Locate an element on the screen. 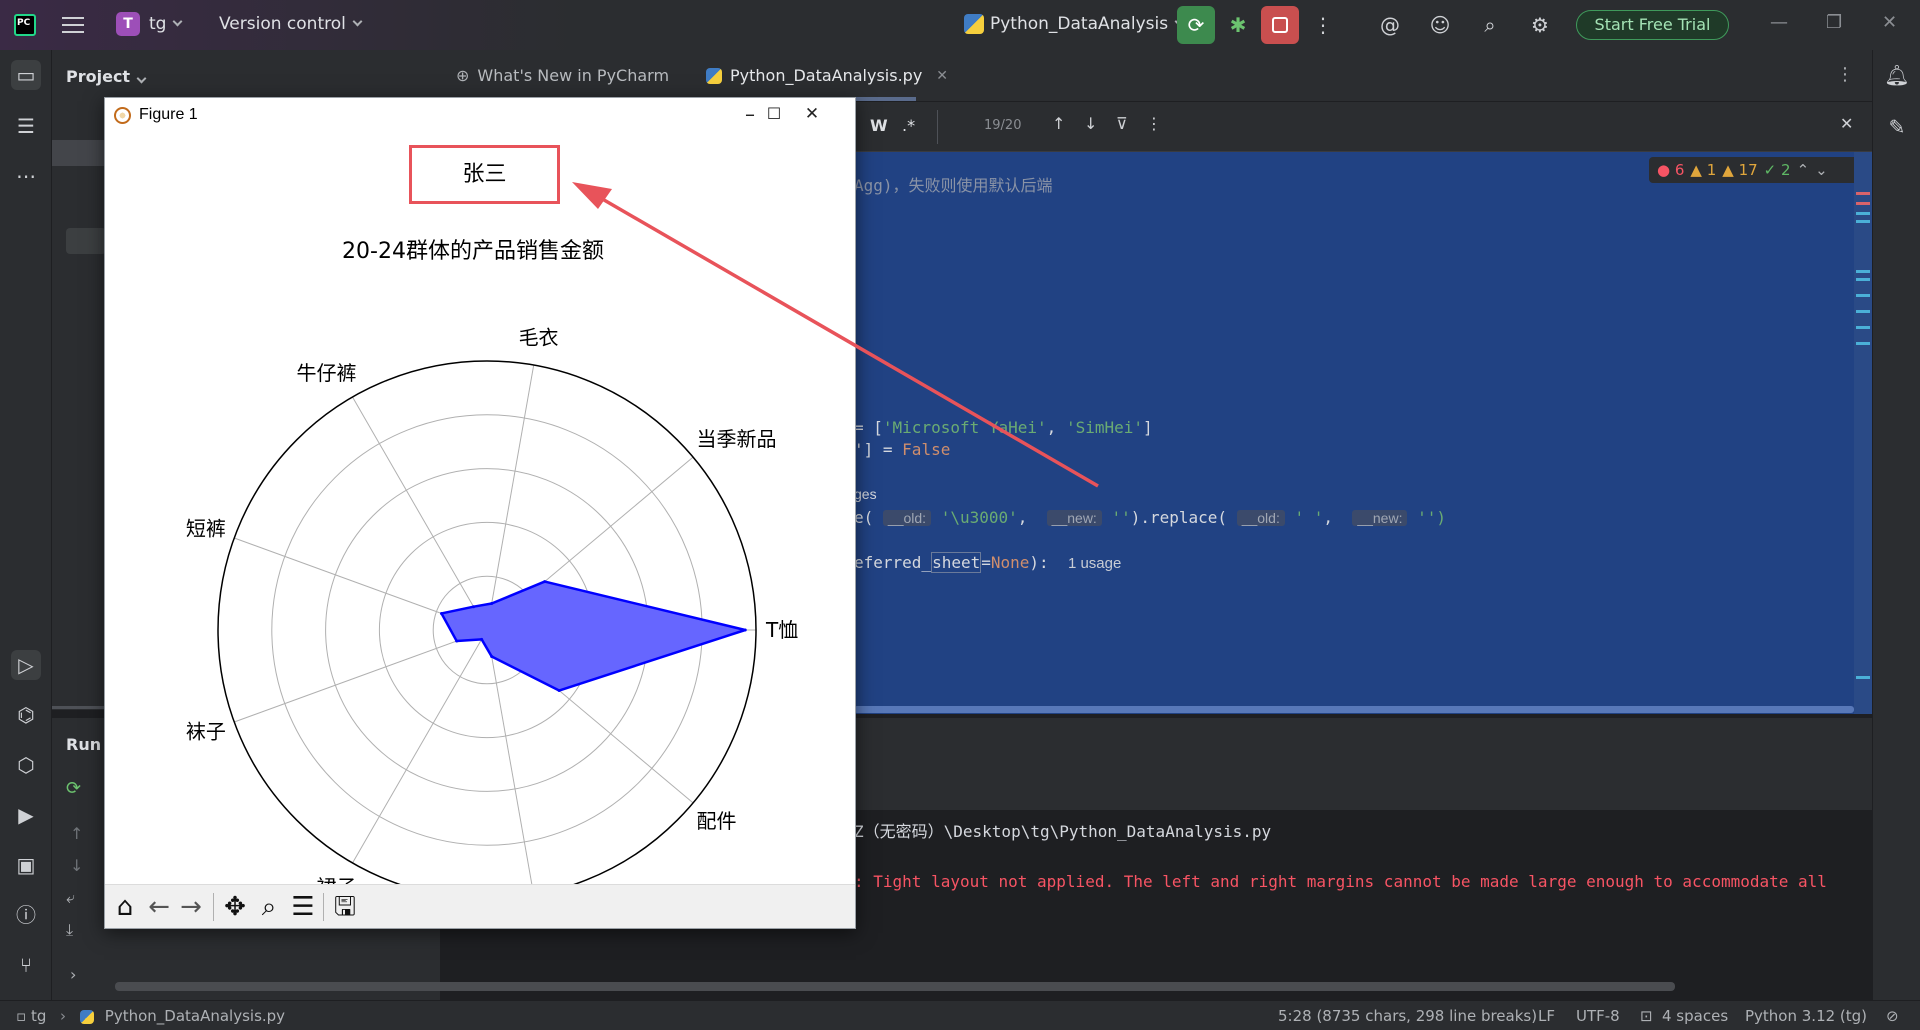 The height and width of the screenshot is (1030, 1920). category-label-8: 配件 is located at coordinates (717, 821).